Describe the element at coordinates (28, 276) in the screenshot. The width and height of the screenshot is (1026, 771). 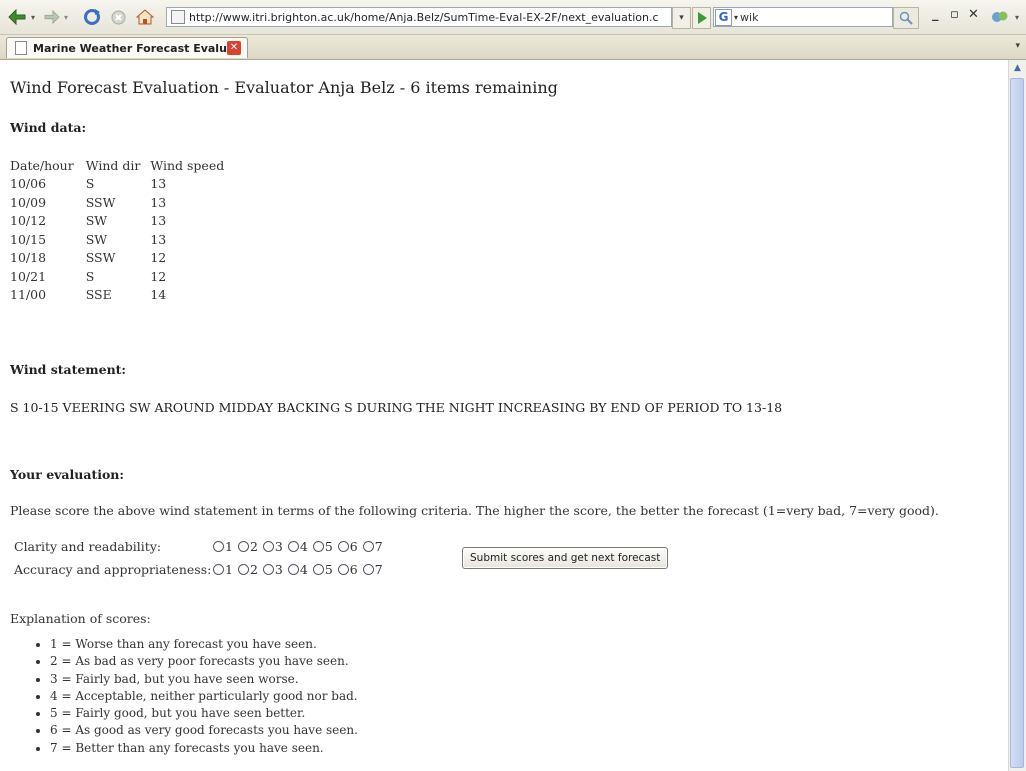
I see `cell-date: 10/21` at that location.